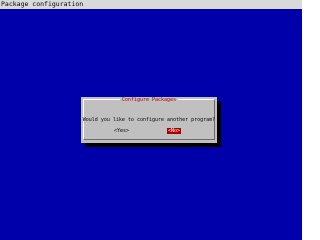  What do you see at coordinates (149, 100) in the screenshot?
I see `dialog-title: Configure Packages` at bounding box center [149, 100].